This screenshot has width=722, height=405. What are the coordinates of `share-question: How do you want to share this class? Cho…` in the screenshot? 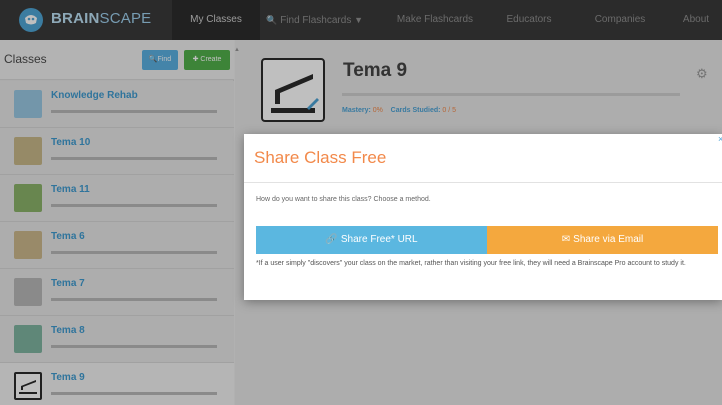 It's located at (343, 199).